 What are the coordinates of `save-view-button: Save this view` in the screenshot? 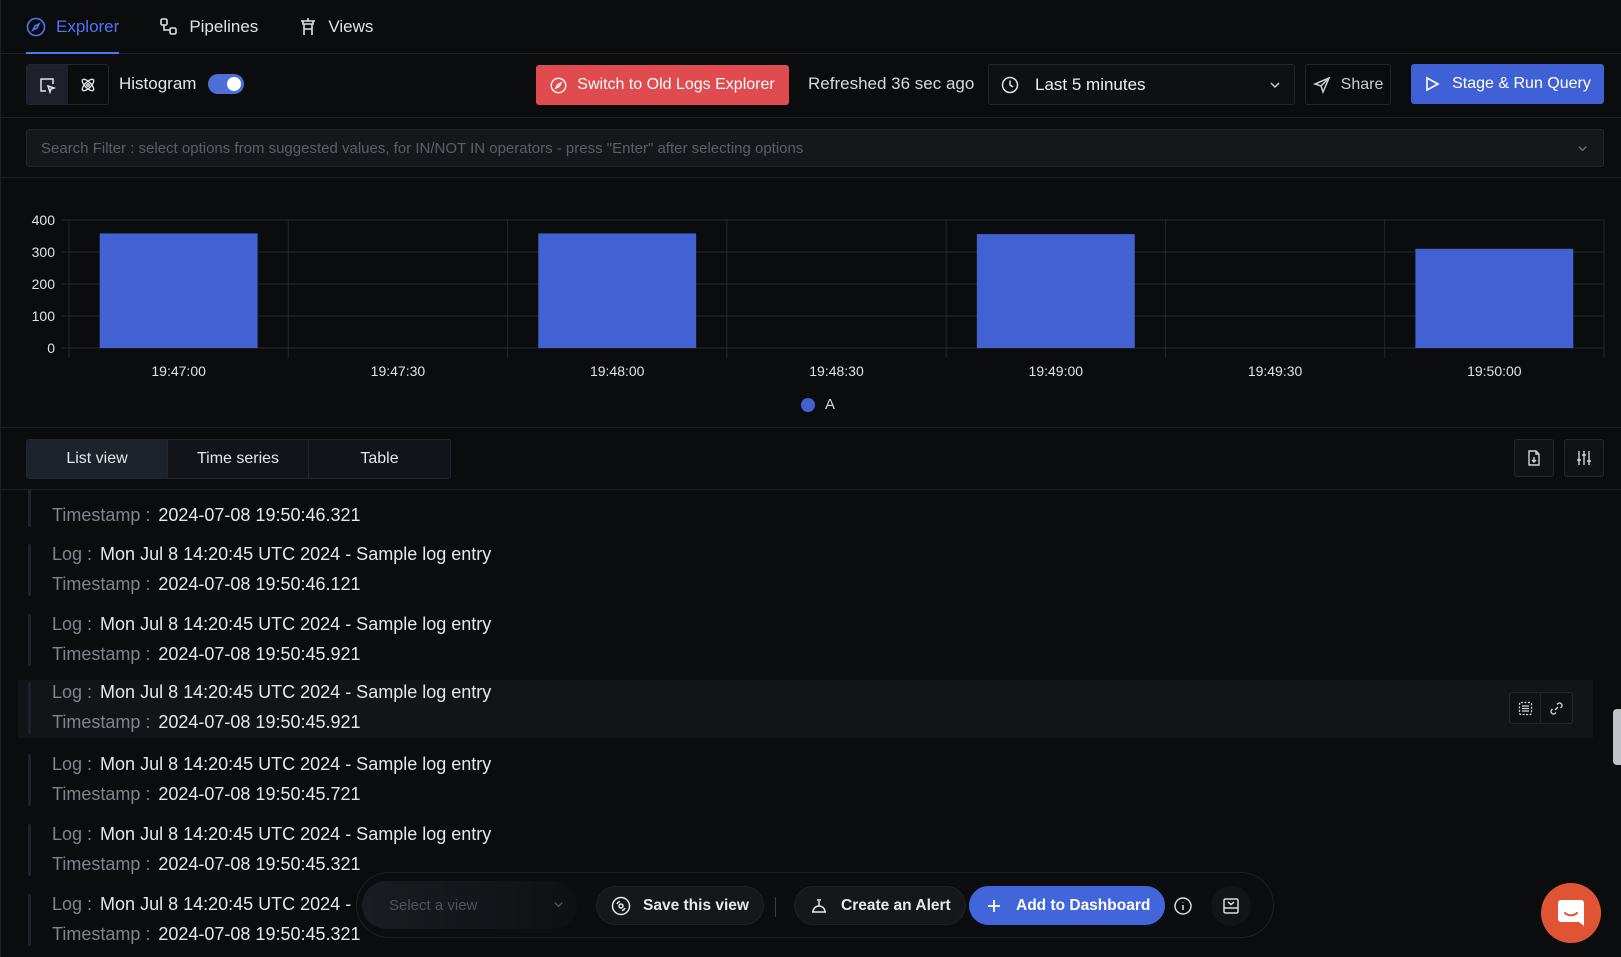 It's located at (680, 905).